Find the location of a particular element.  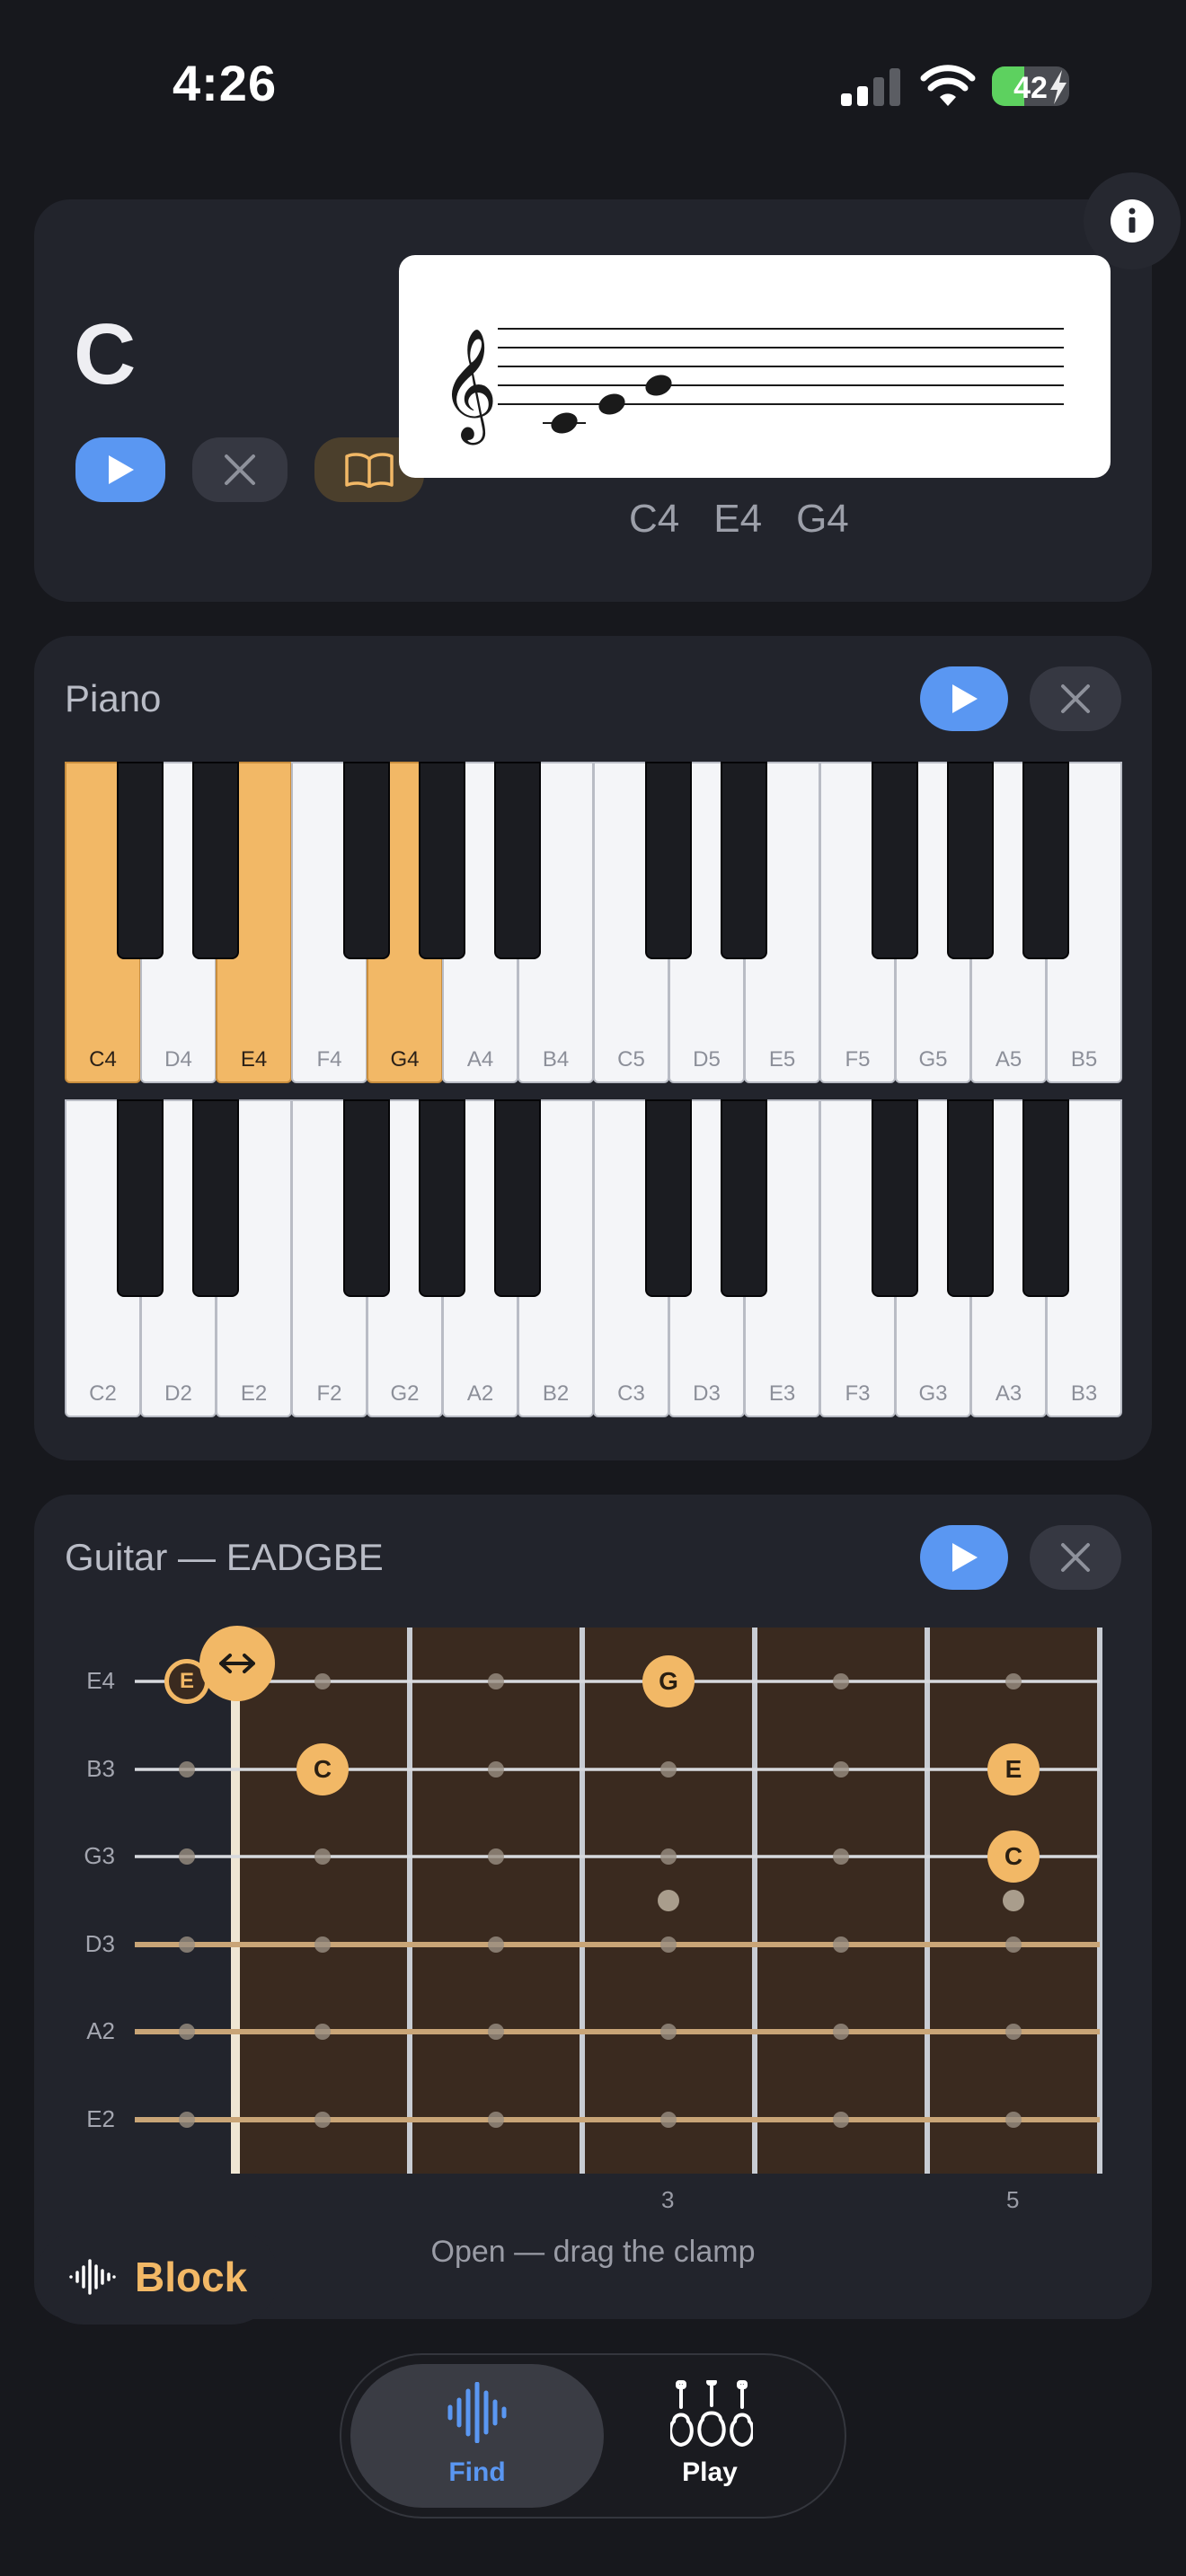

tab-play-label: Play is located at coordinates (710, 2472).